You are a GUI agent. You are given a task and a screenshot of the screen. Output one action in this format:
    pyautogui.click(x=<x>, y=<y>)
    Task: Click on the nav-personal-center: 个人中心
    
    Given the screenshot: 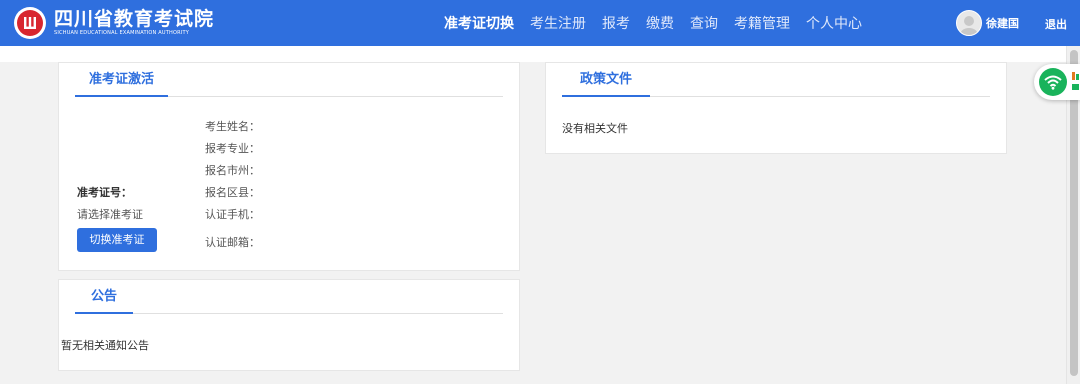 What is the action you would take?
    pyautogui.click(x=834, y=23)
    